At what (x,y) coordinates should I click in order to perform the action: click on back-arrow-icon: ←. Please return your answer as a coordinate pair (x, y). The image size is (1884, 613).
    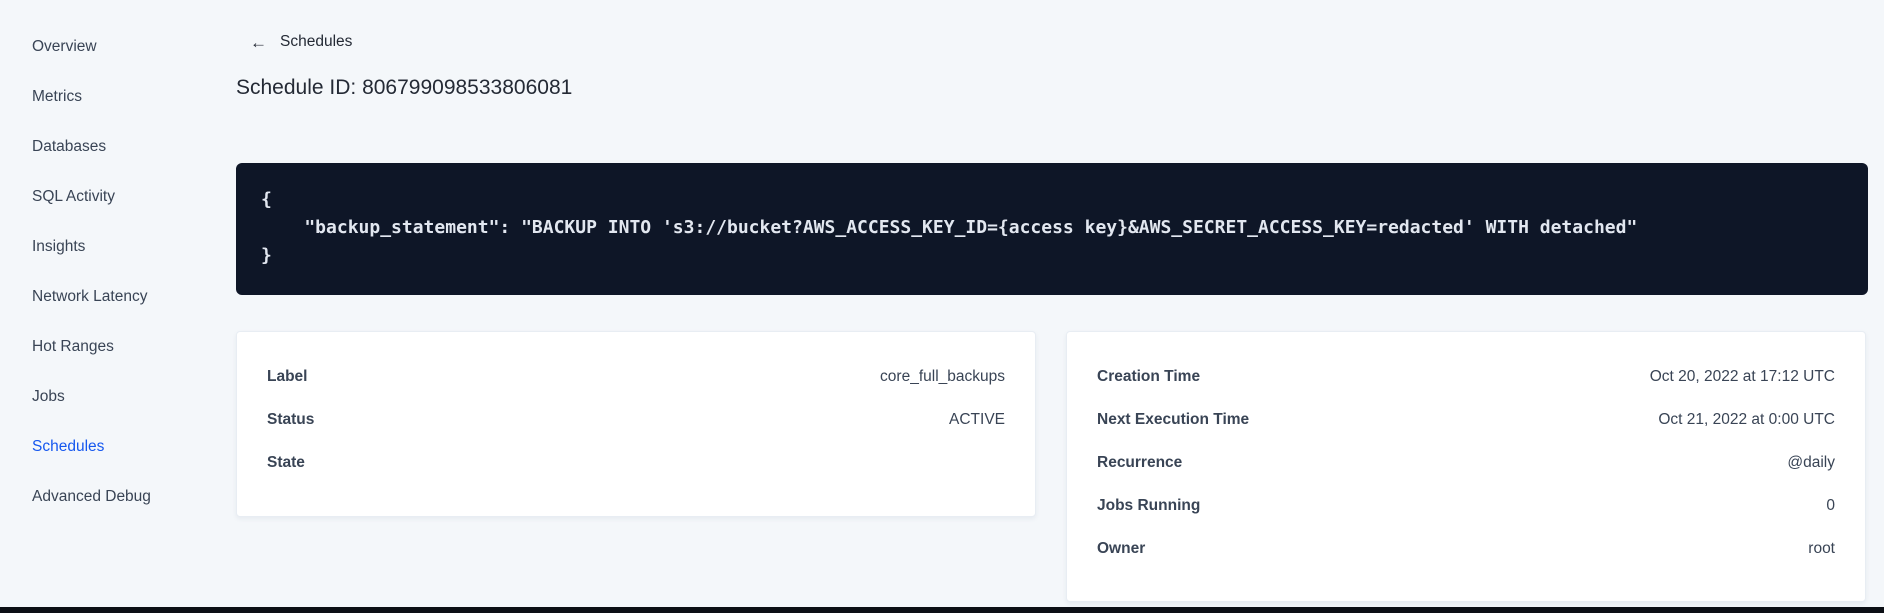
    Looking at the image, I should click on (258, 42).